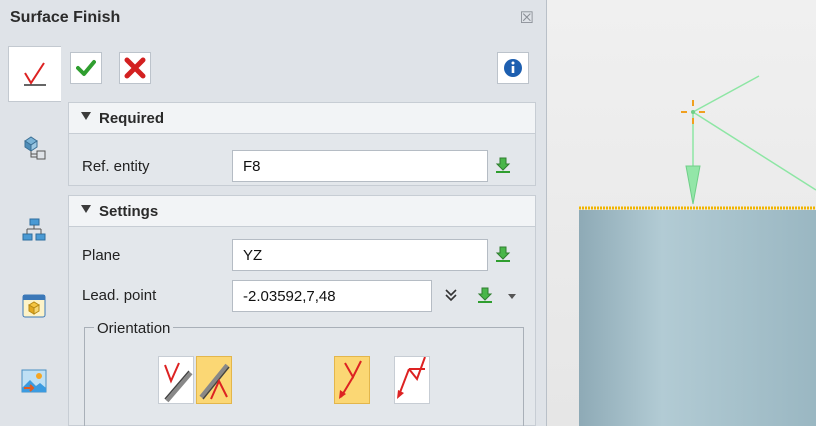 The height and width of the screenshot is (431, 816). I want to click on double-chevron-down-icon, so click(451, 295).